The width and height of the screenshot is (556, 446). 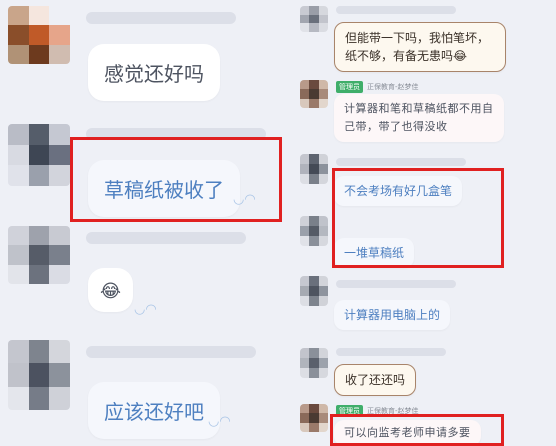 I want to click on message-bubble: 但能带一下吗，我怕笔坏，纸不够，有备无患吗😂, so click(x=420, y=47).